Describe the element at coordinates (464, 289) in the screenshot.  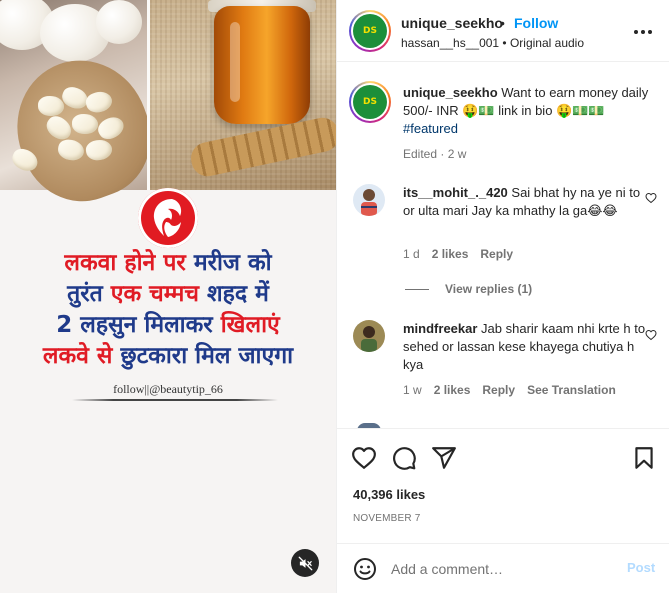
I see `view-replies-button: View replies (1)` at that location.